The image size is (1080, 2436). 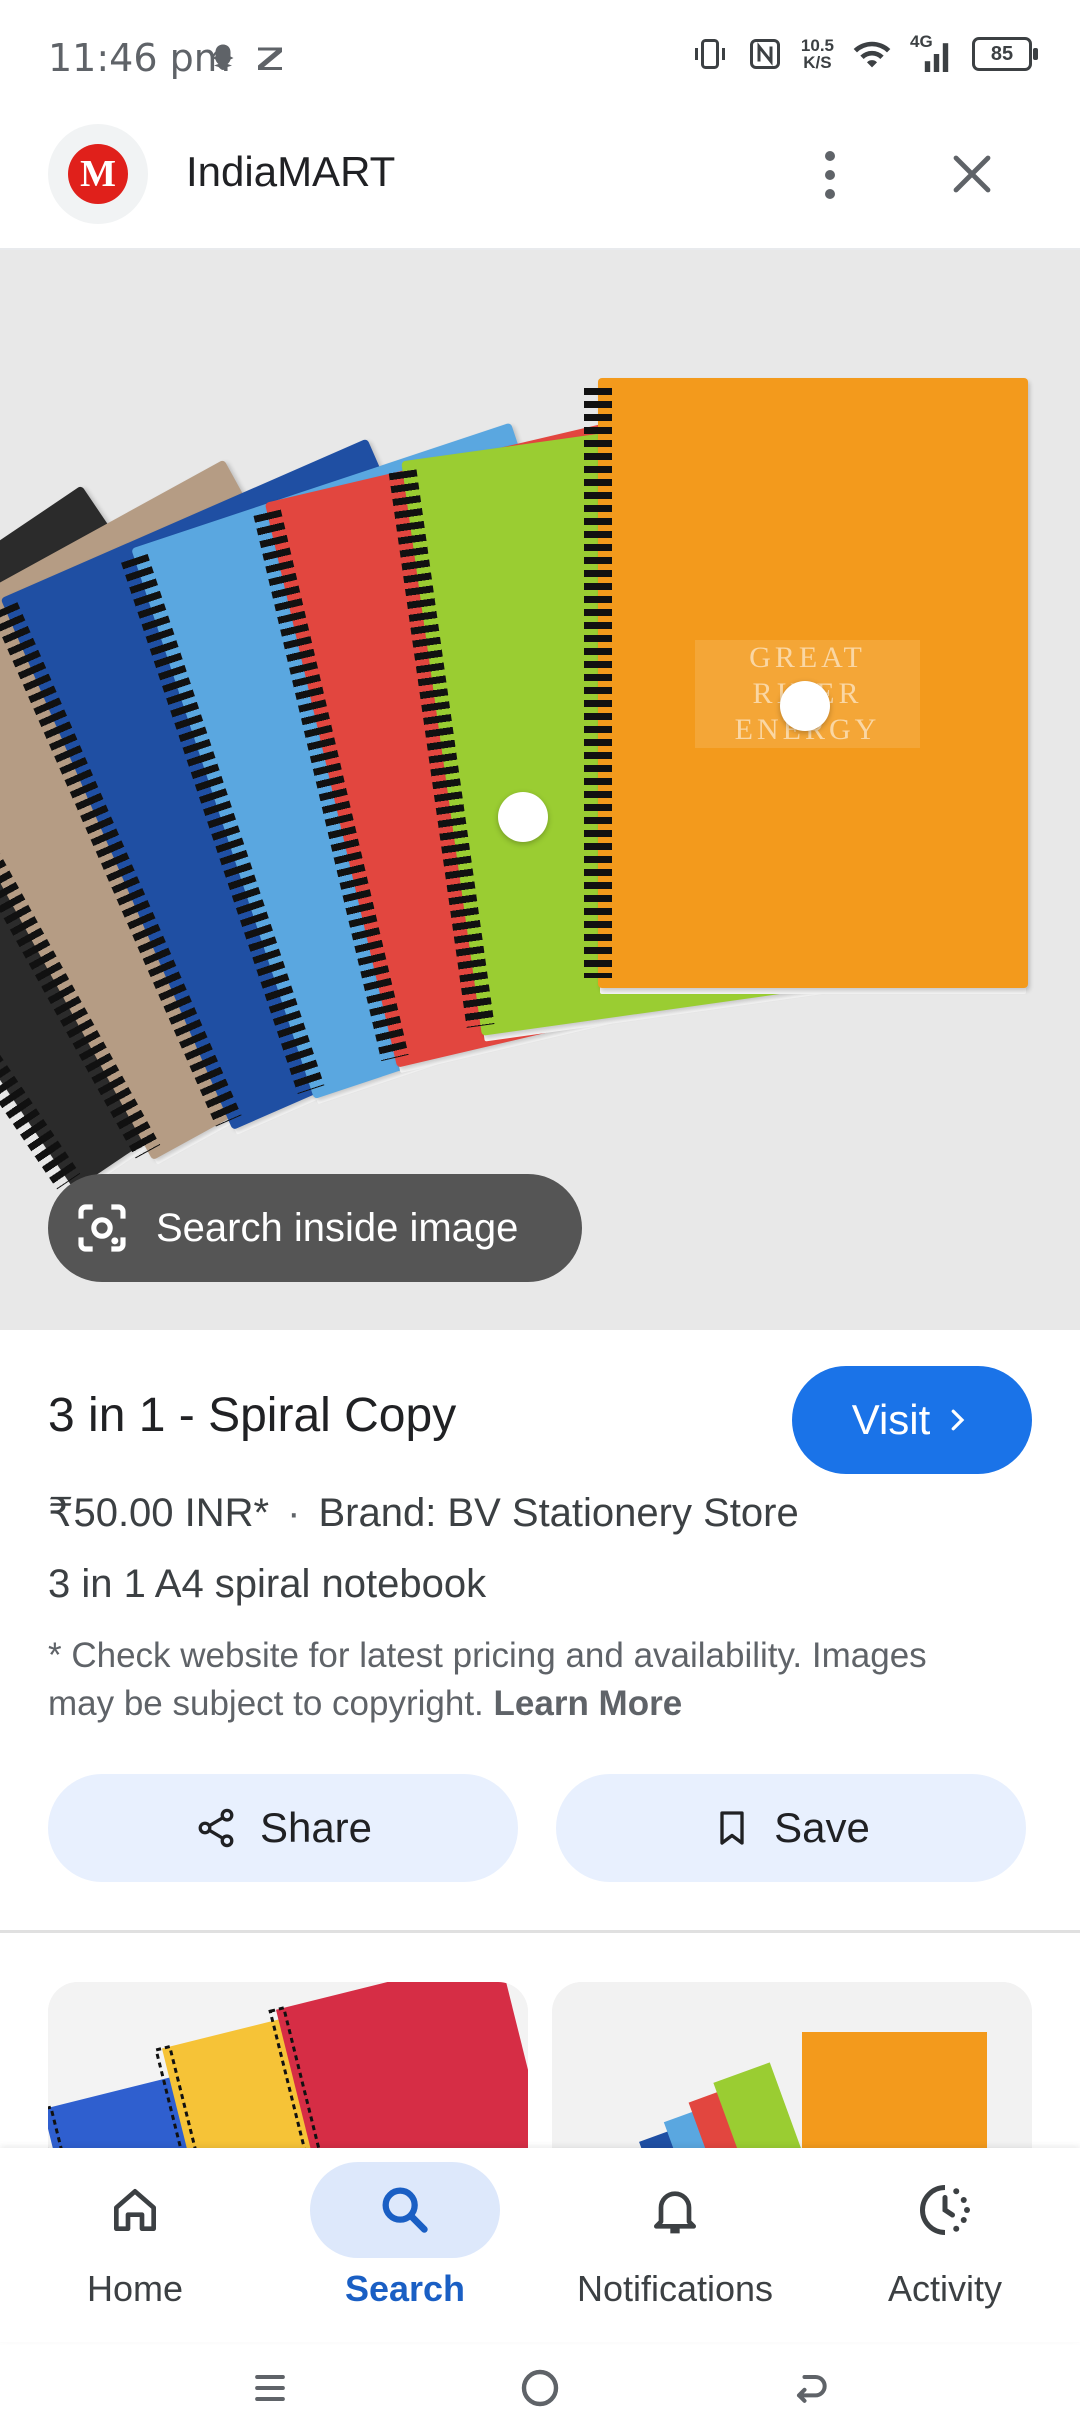 What do you see at coordinates (102, 1228) in the screenshot?
I see `lens-icon` at bounding box center [102, 1228].